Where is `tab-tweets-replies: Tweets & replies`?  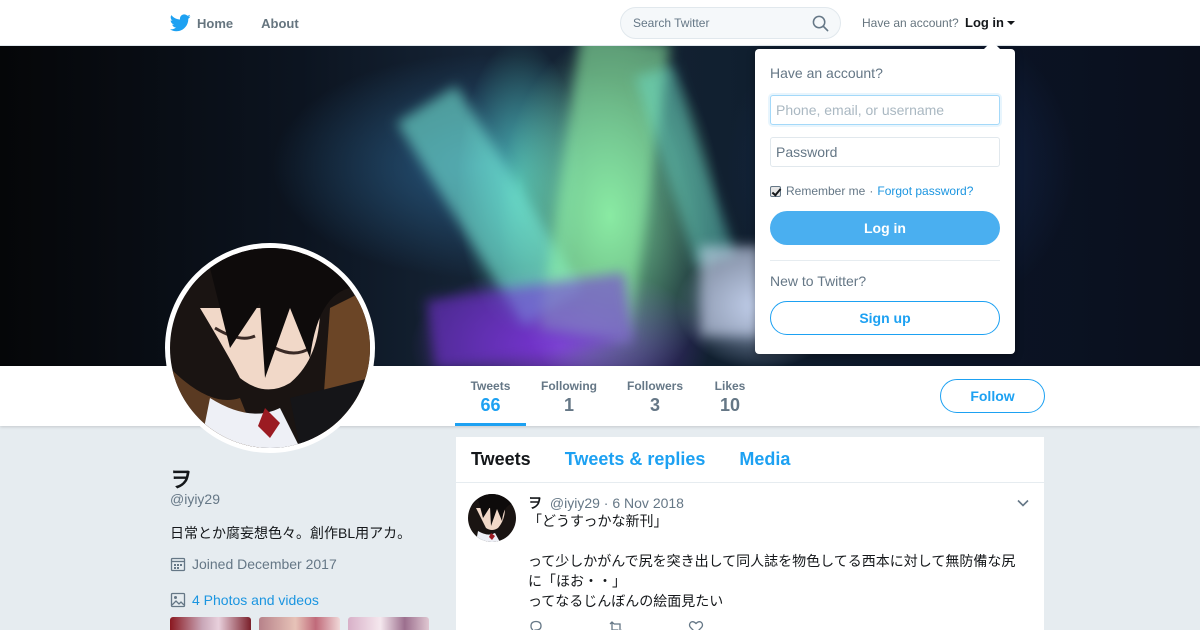
tab-tweets-replies: Tweets & replies is located at coordinates (635, 459).